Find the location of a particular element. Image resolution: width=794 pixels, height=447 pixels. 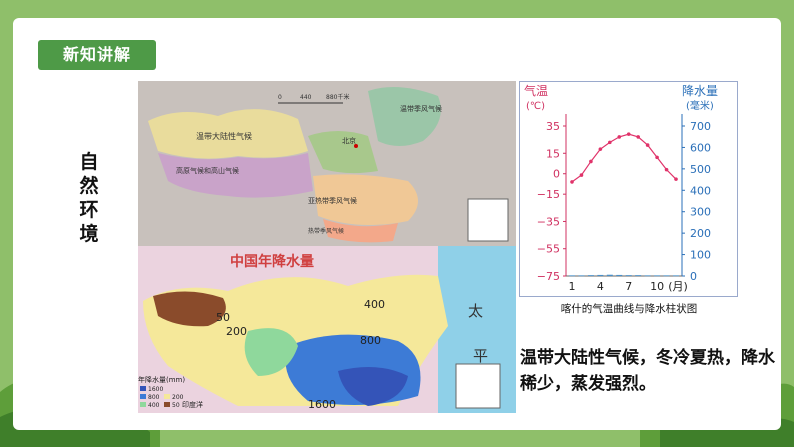

region-label: 高原气候和高山气候 is located at coordinates (207, 170).